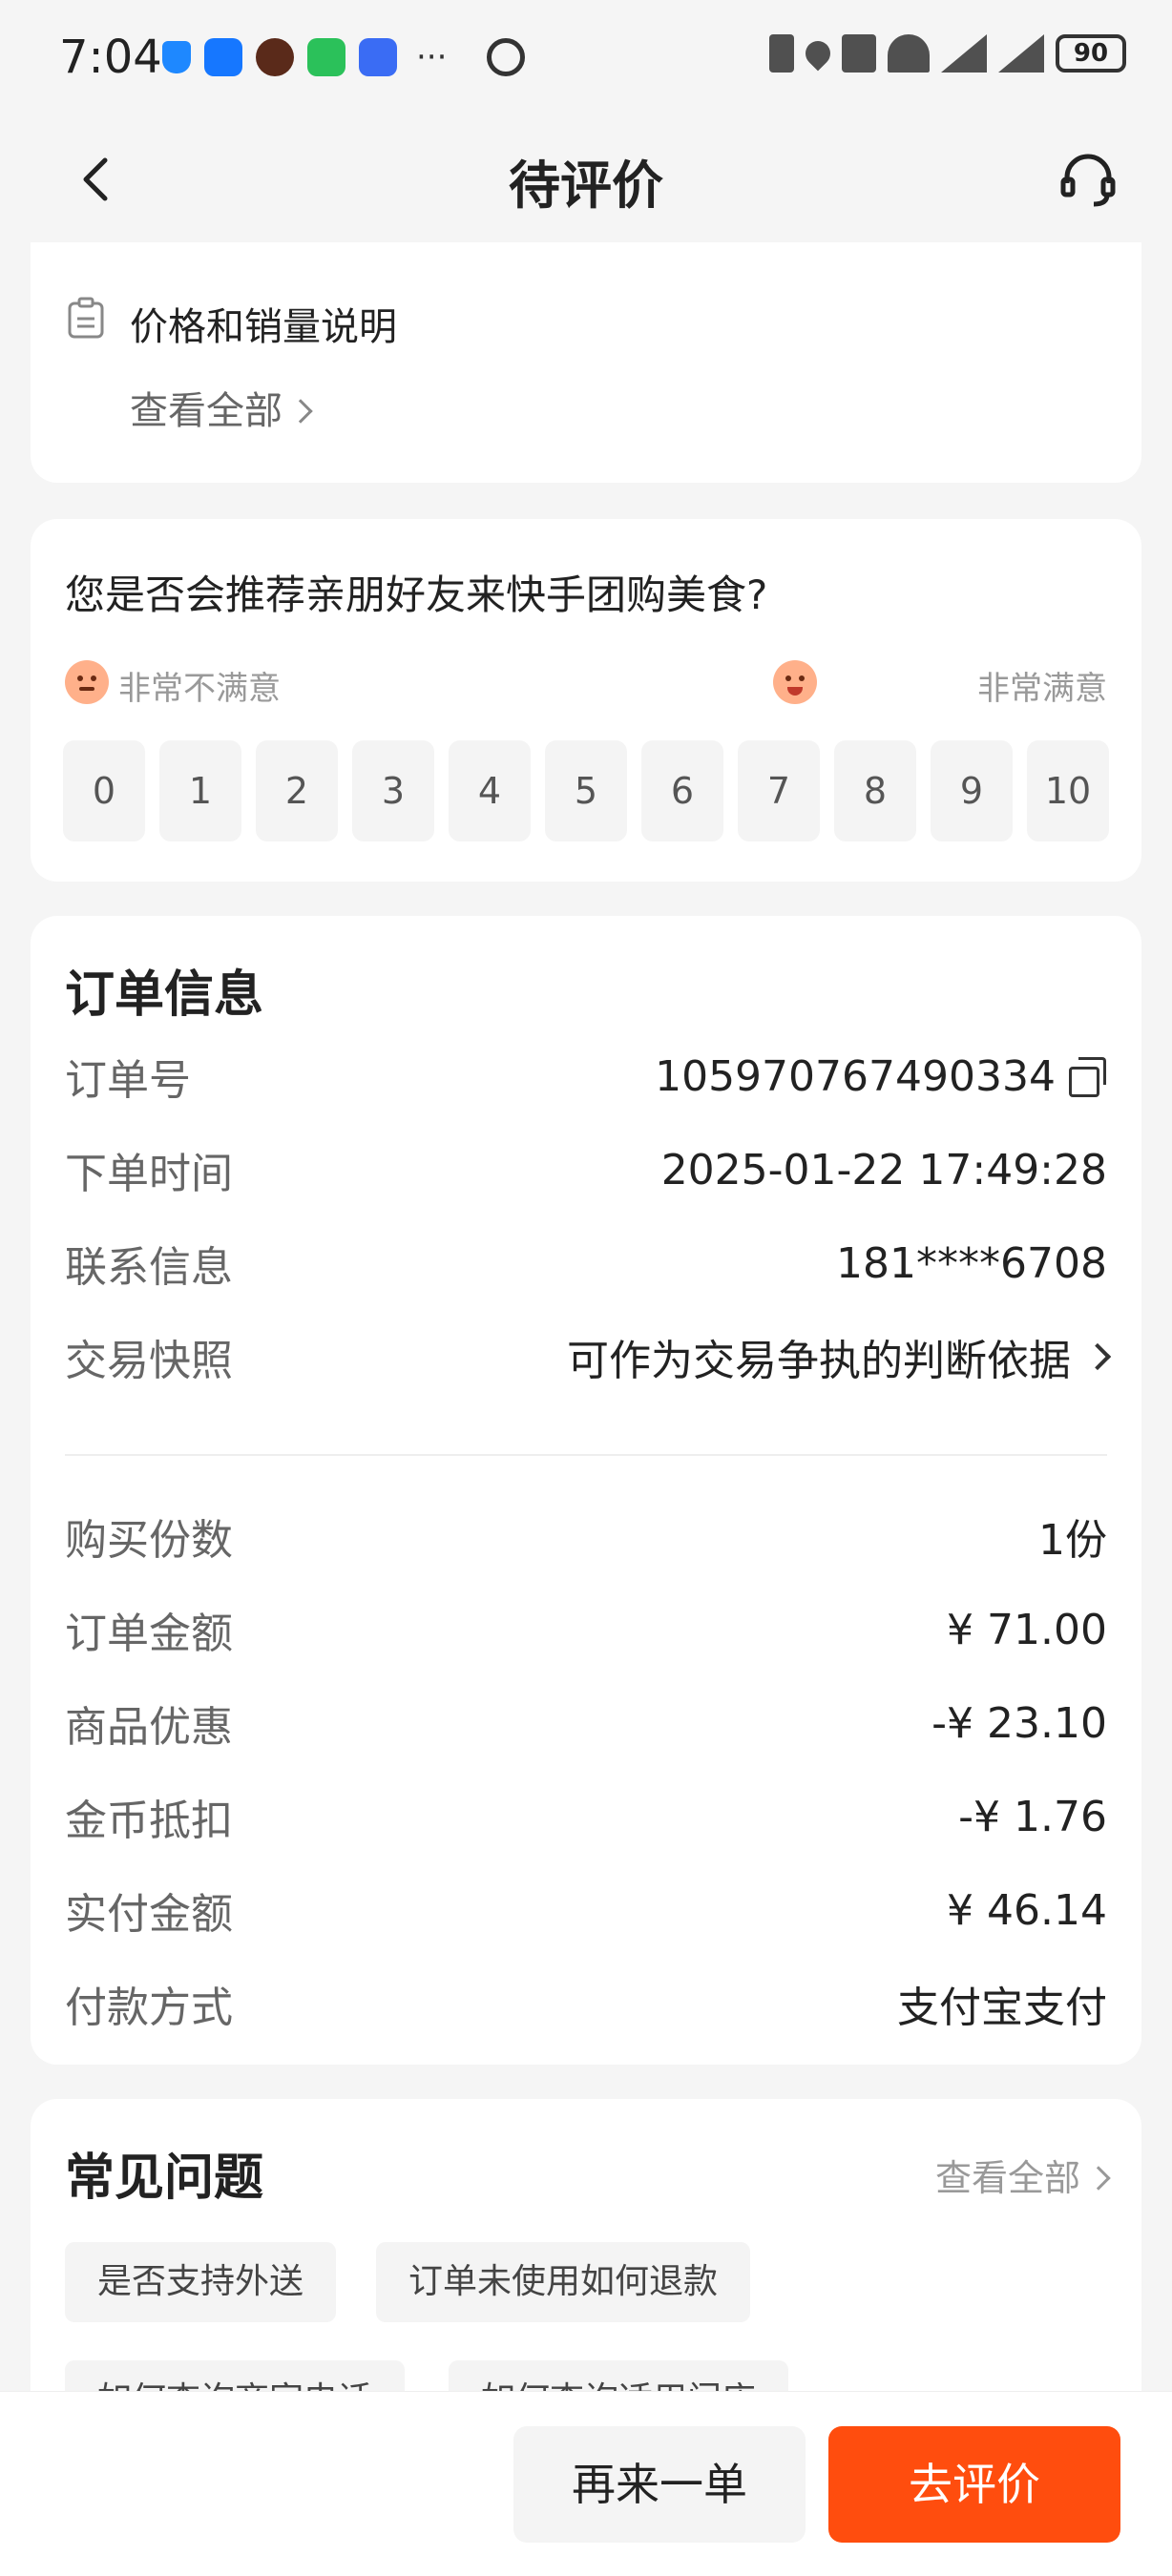 This screenshot has height=2576, width=1172. I want to click on quantity-row: 购买份数 1份, so click(586, 1536).